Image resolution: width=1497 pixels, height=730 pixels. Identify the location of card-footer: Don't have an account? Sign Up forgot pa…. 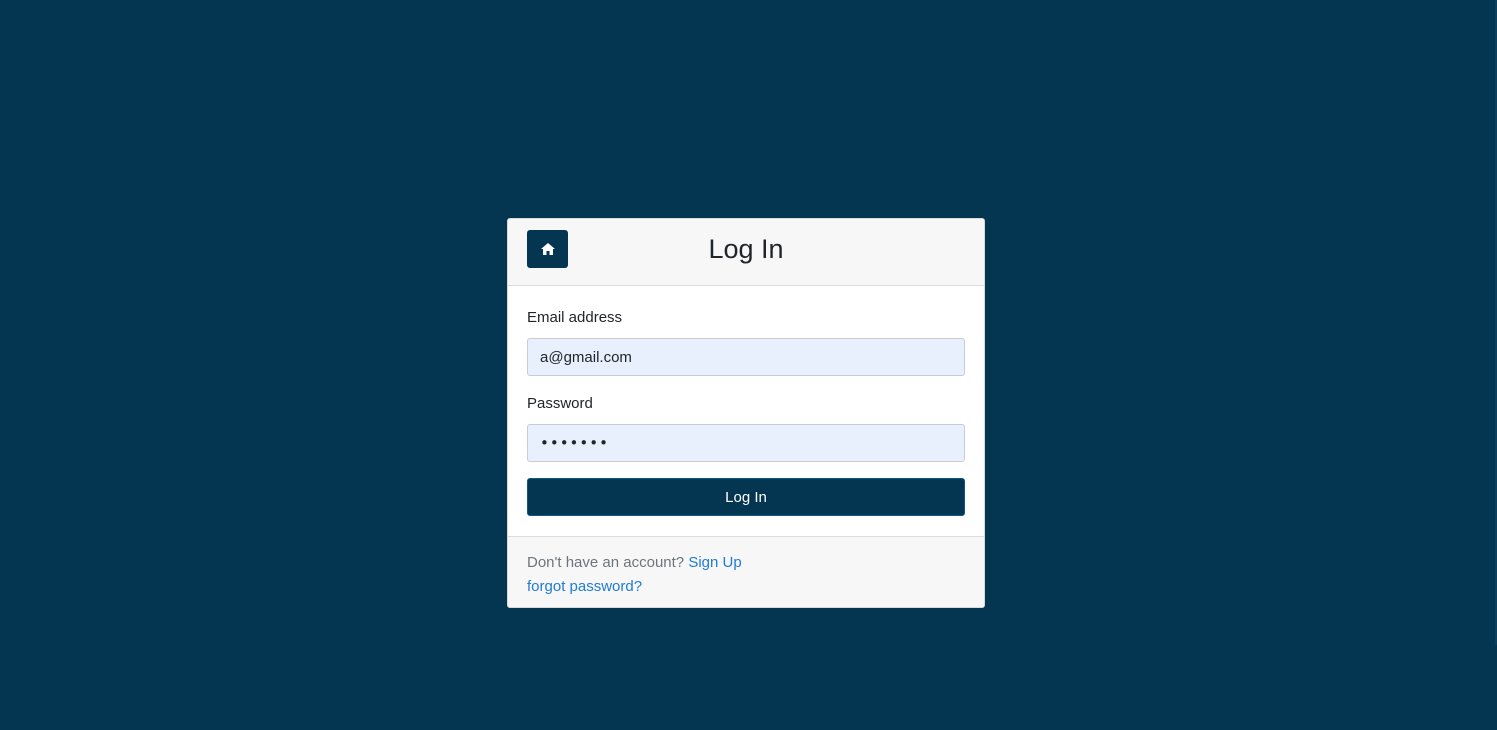
(746, 571).